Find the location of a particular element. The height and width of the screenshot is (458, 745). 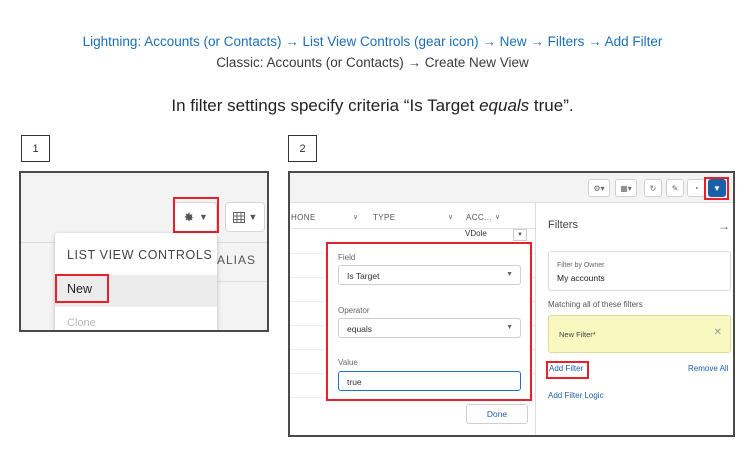

filter-highlight is located at coordinates (716, 188).